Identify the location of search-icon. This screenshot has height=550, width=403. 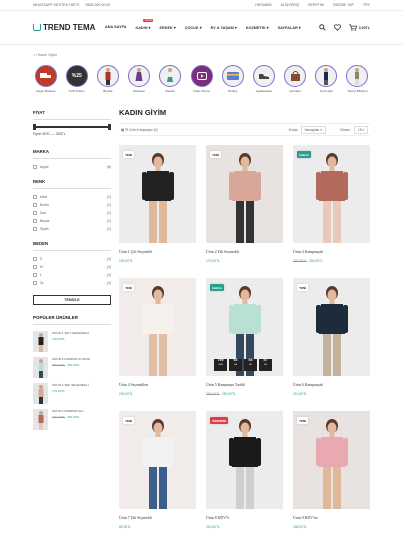
(322, 27).